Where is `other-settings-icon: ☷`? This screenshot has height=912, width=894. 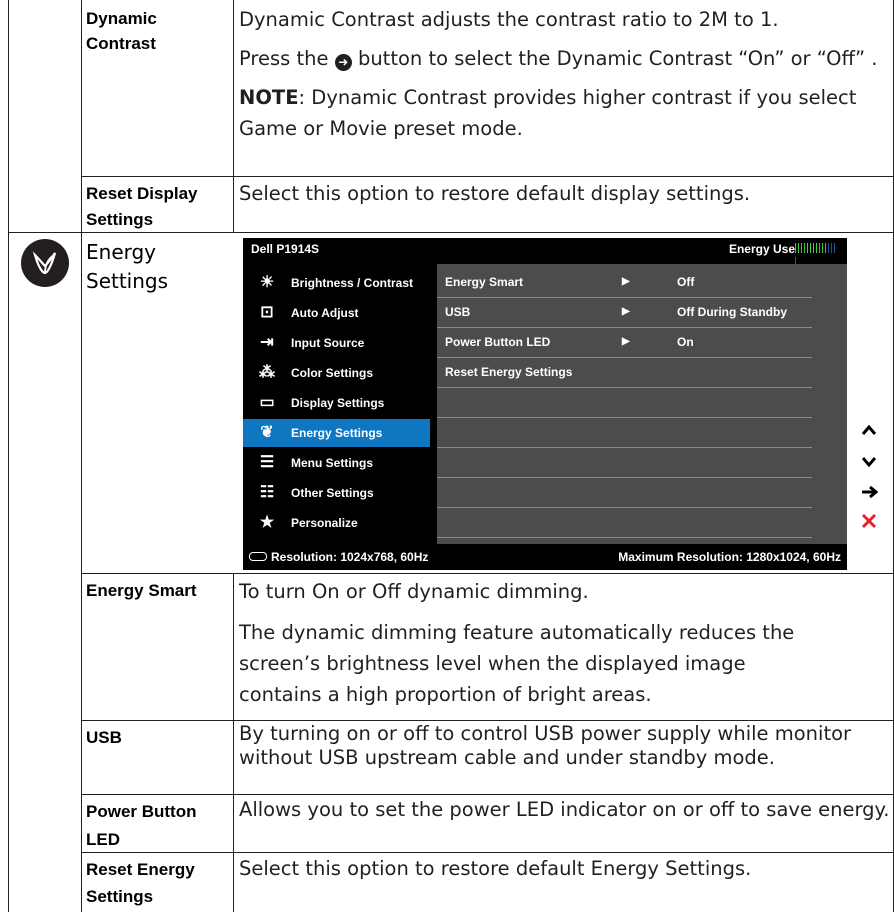
other-settings-icon: ☷ is located at coordinates (267, 492).